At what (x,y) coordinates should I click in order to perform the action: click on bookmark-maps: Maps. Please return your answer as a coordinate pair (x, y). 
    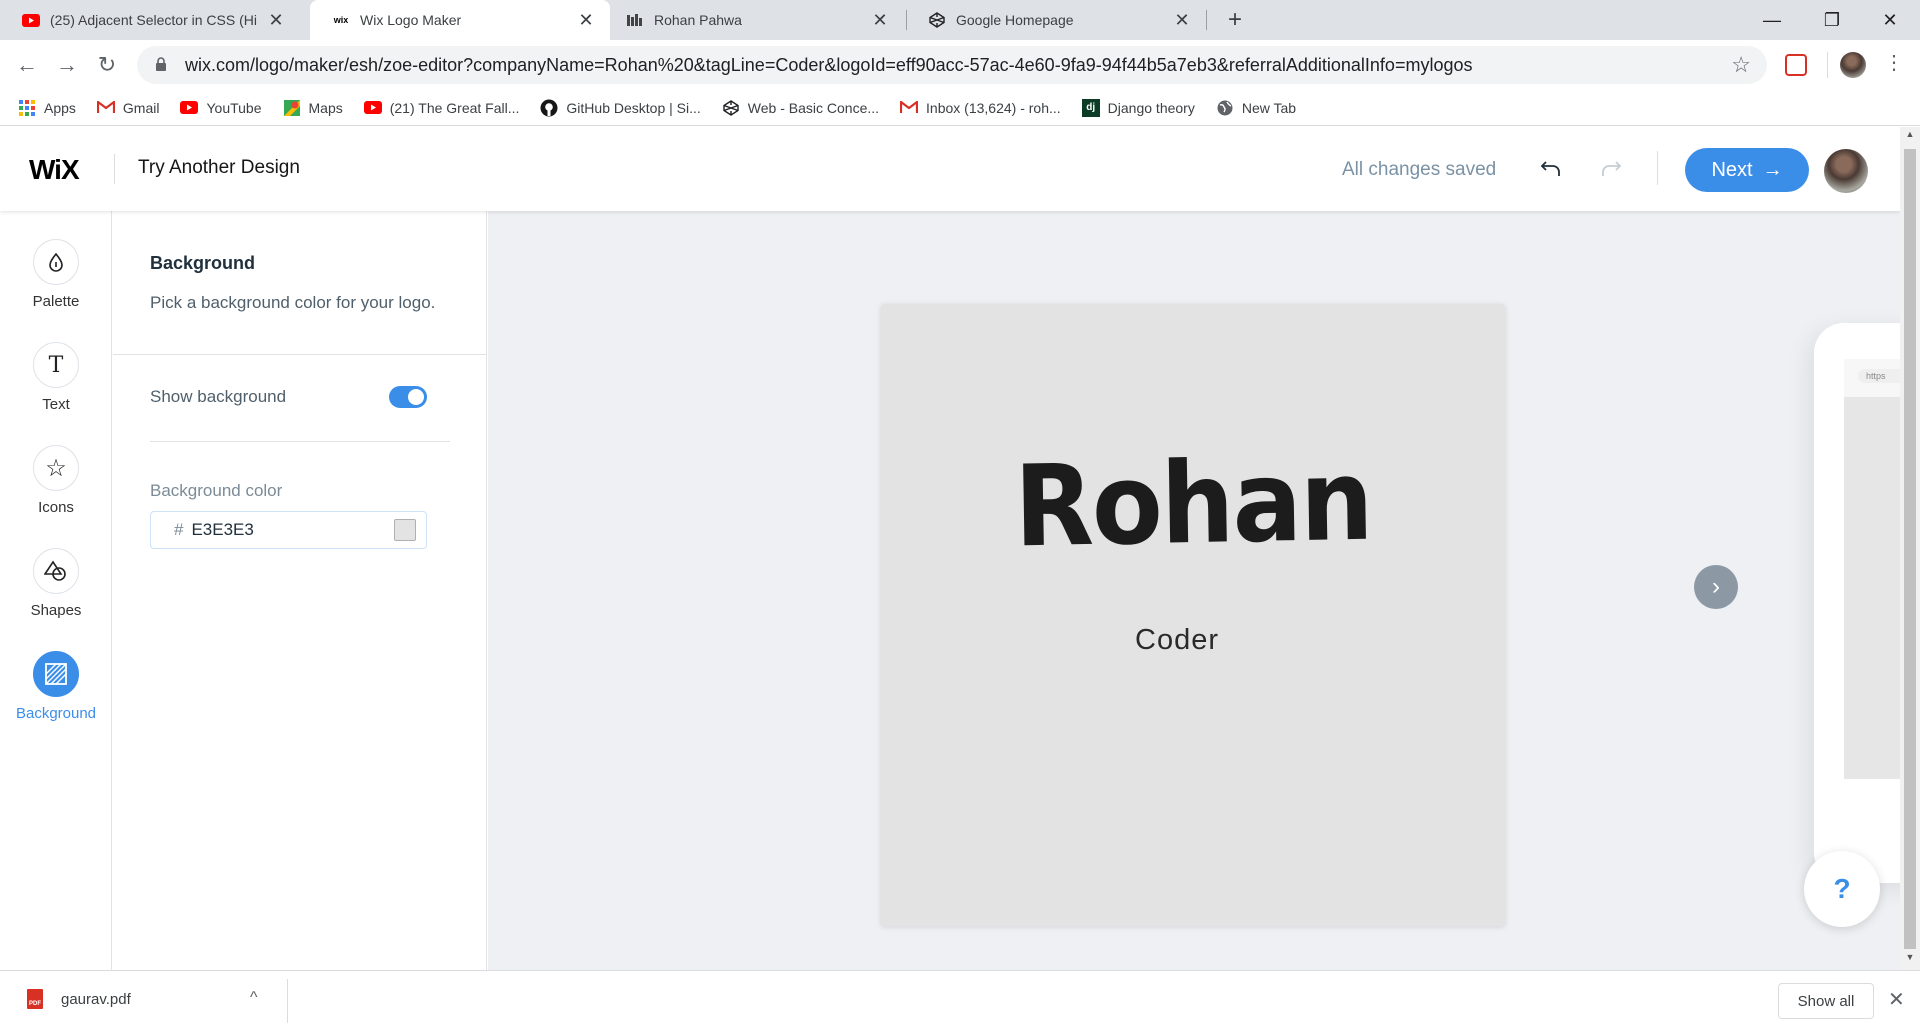
    Looking at the image, I should click on (313, 108).